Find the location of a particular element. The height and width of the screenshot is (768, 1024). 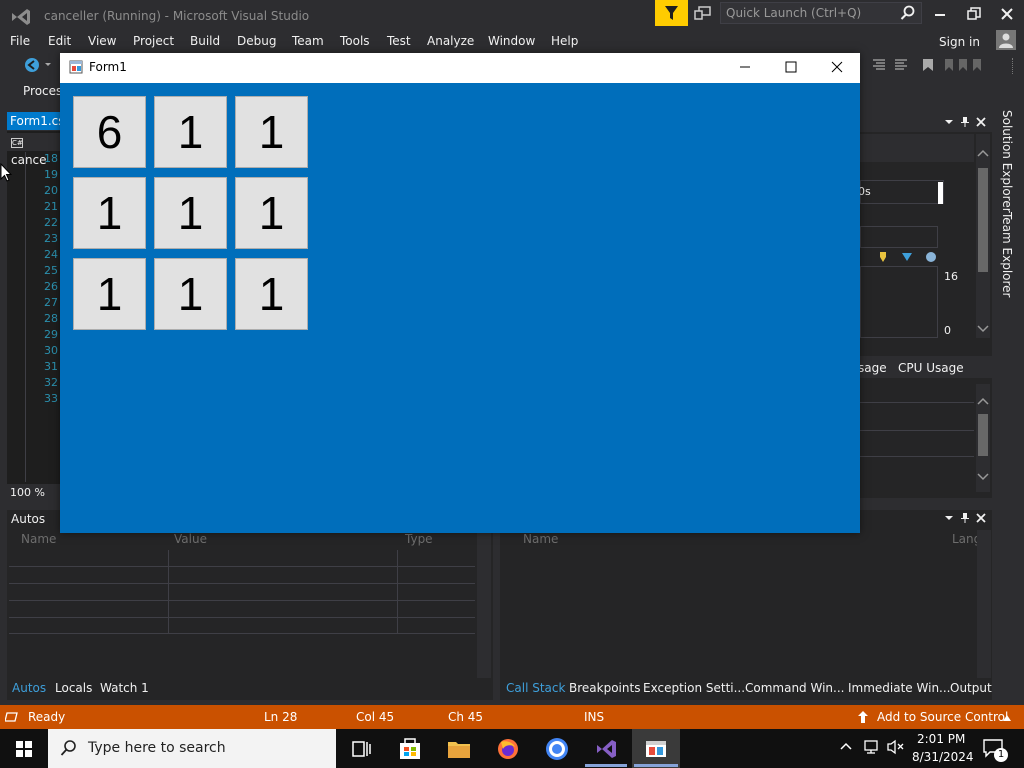

chevron-up-icon is located at coordinates (1007, 718).